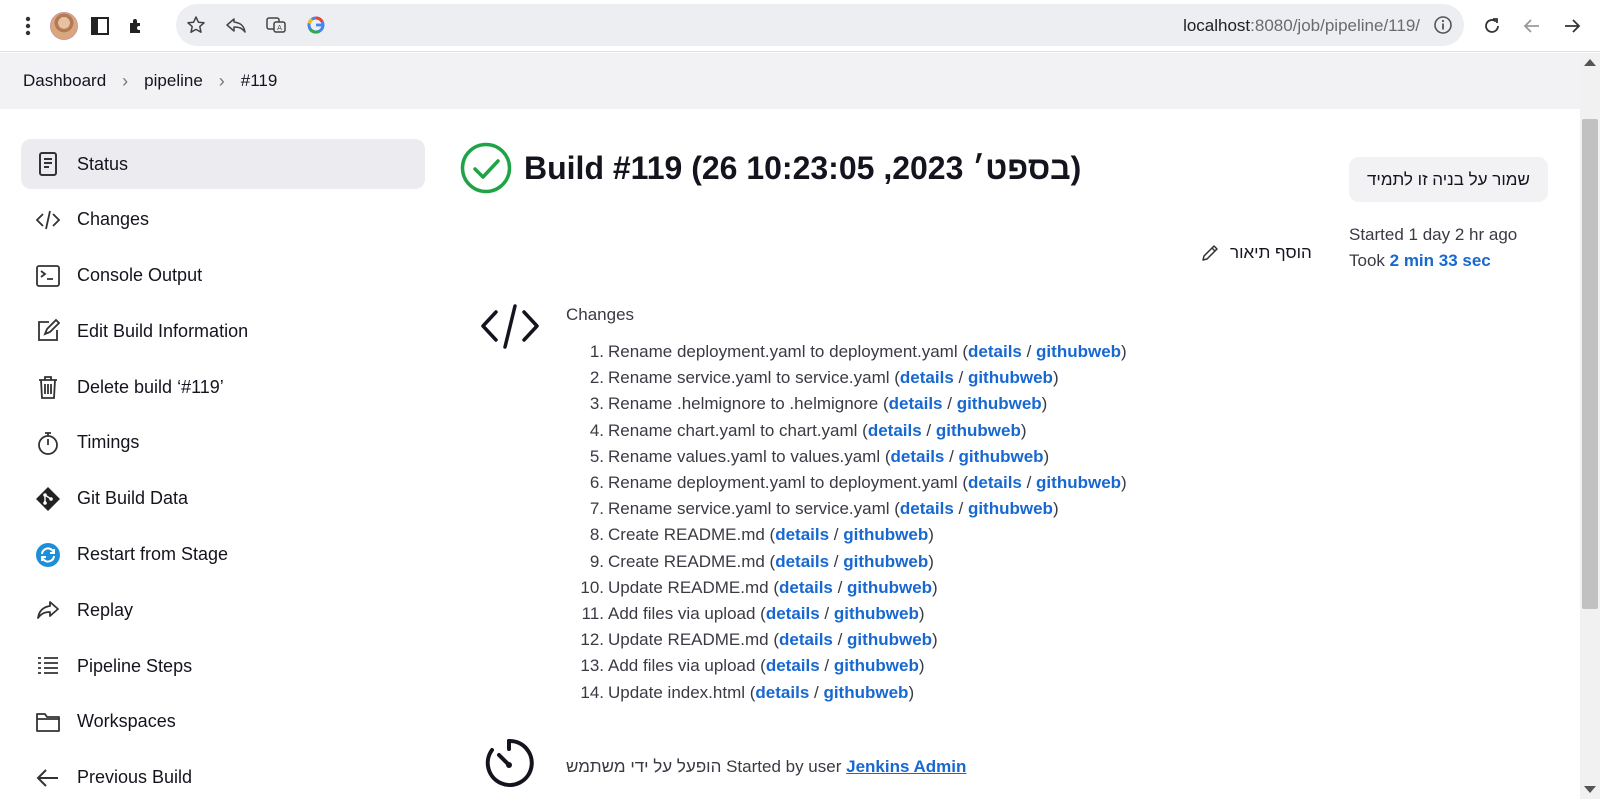 The image size is (1600, 799). What do you see at coordinates (509, 762) in the screenshot?
I see `timer-icon` at bounding box center [509, 762].